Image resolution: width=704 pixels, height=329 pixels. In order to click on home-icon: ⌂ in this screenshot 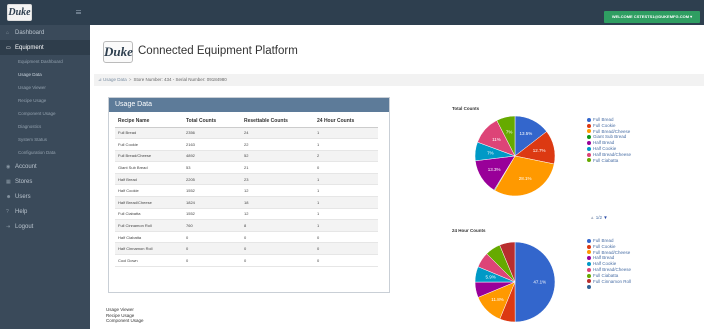, I will do `click(8, 32)`.